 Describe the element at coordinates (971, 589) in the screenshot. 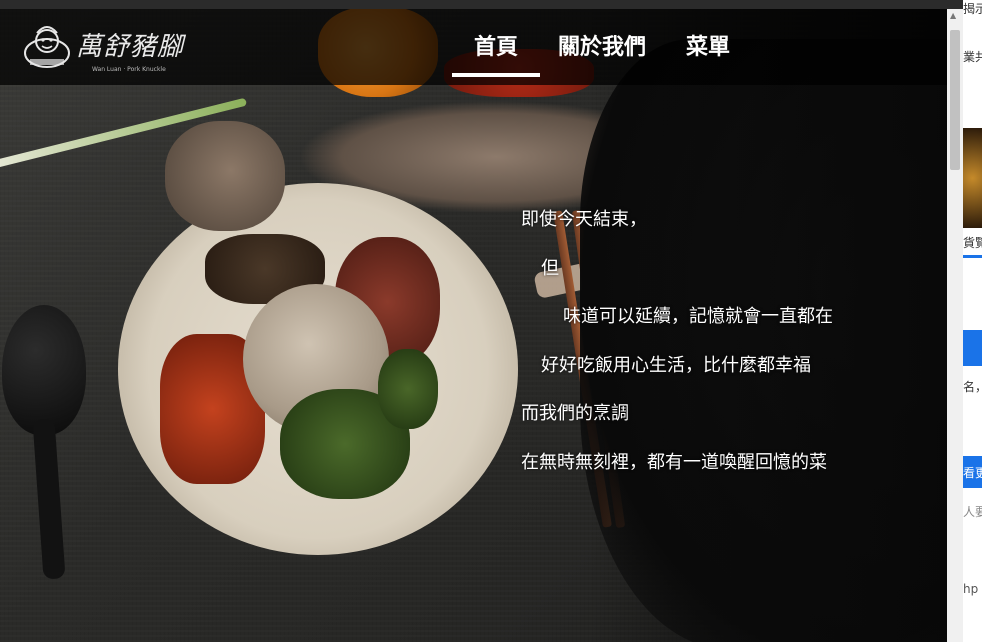

I see `side-snippet: hp` at that location.